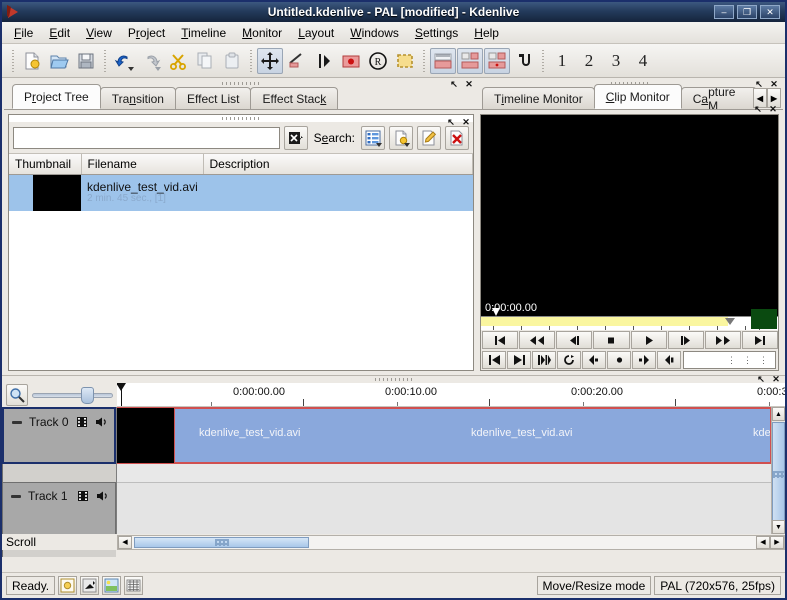 The width and height of the screenshot is (787, 600). What do you see at coordinates (295, 137) in the screenshot?
I see `clear-text-icon` at bounding box center [295, 137].